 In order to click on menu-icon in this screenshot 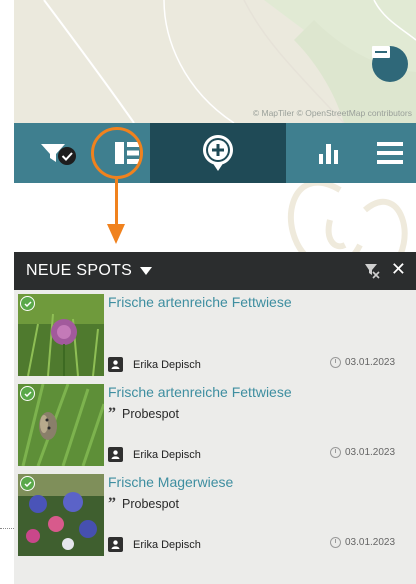, I will do `click(390, 153)`.